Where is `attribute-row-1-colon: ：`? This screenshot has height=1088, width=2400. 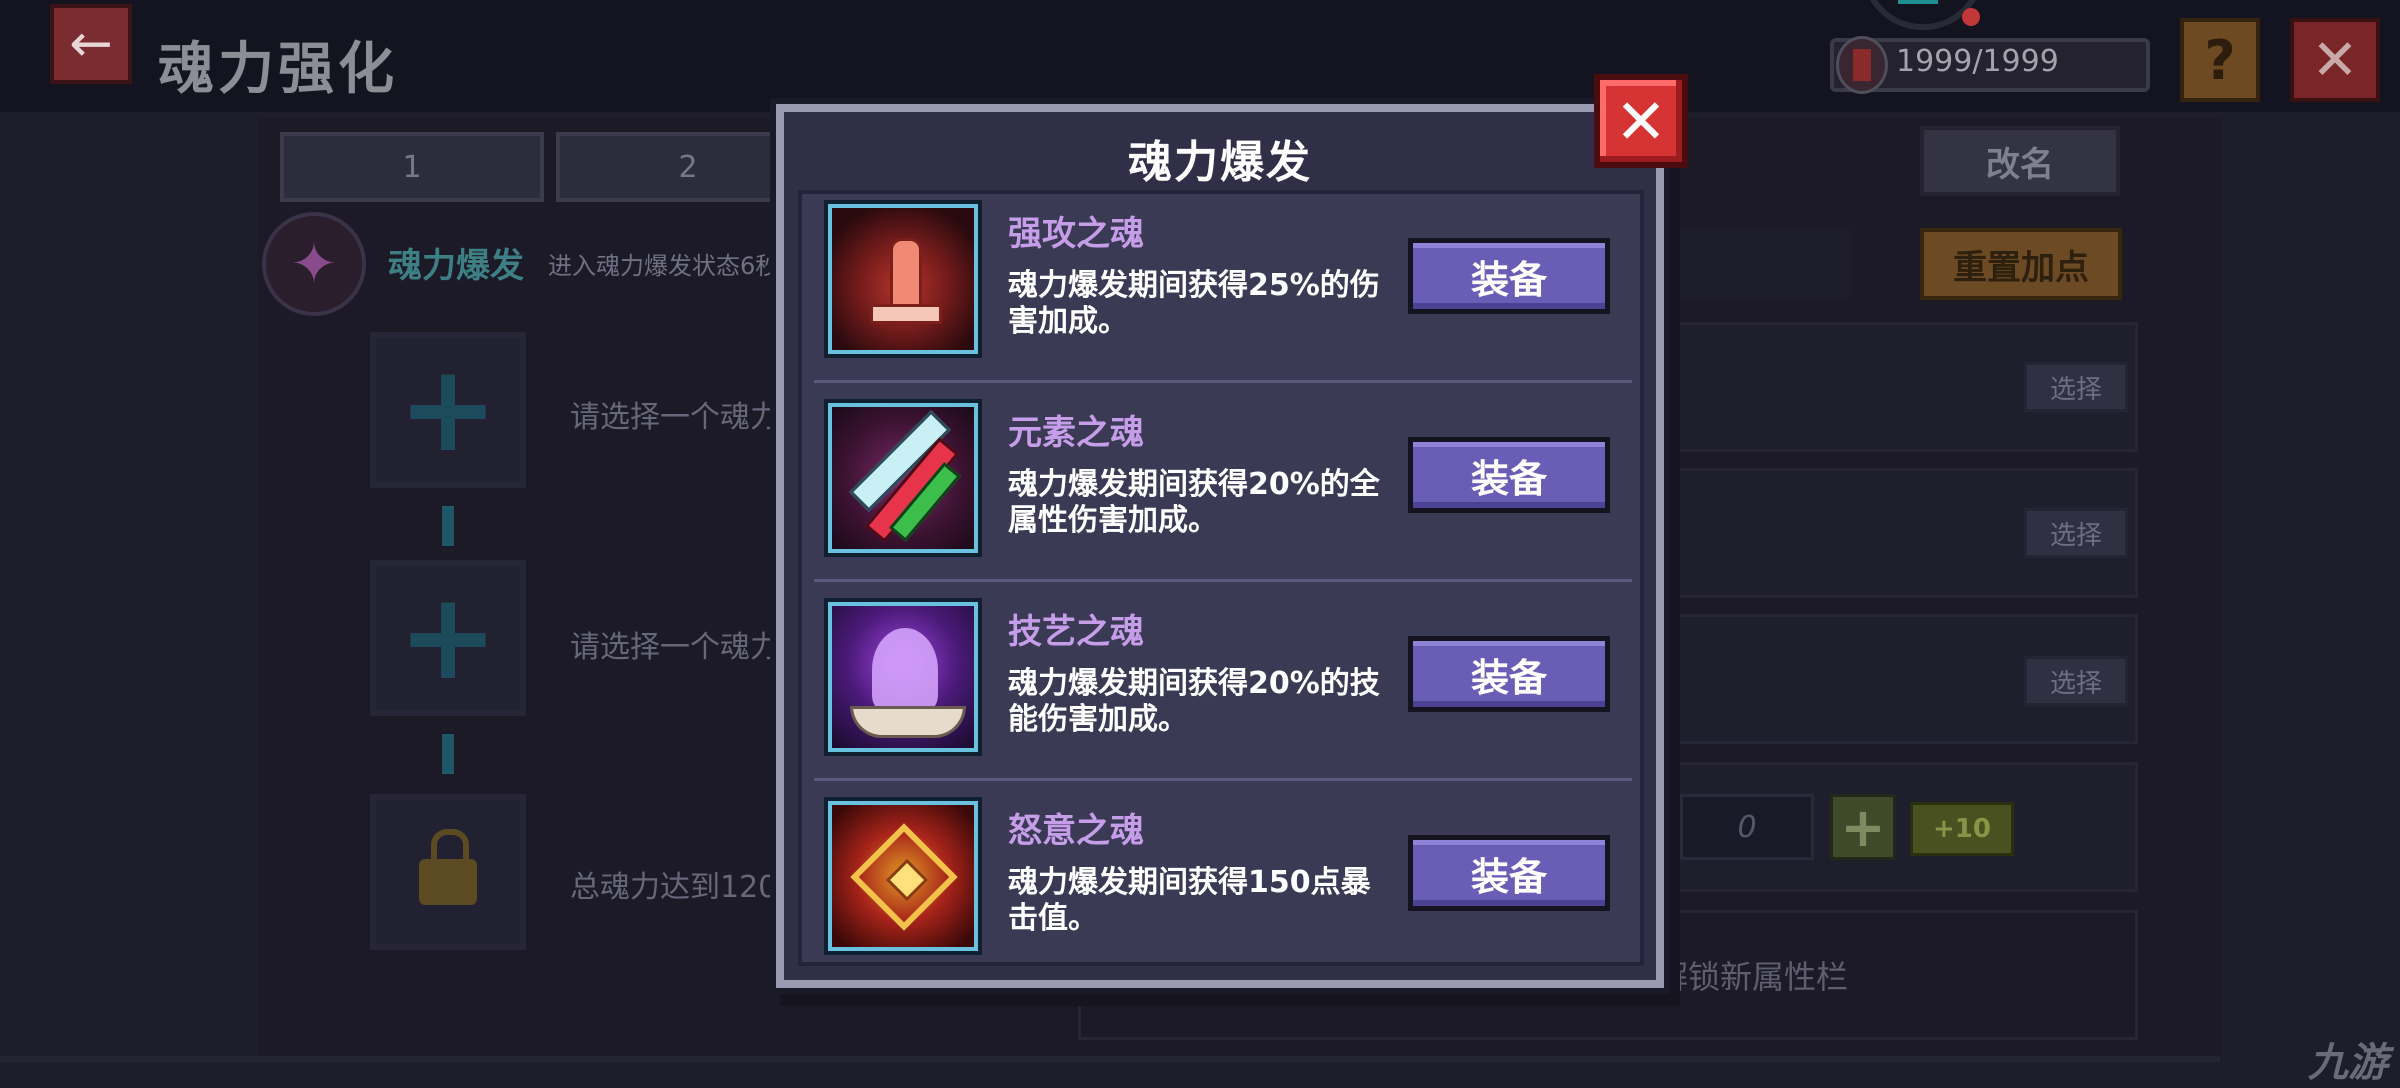 attribute-row-1-colon: ： is located at coordinates (1681, 393).